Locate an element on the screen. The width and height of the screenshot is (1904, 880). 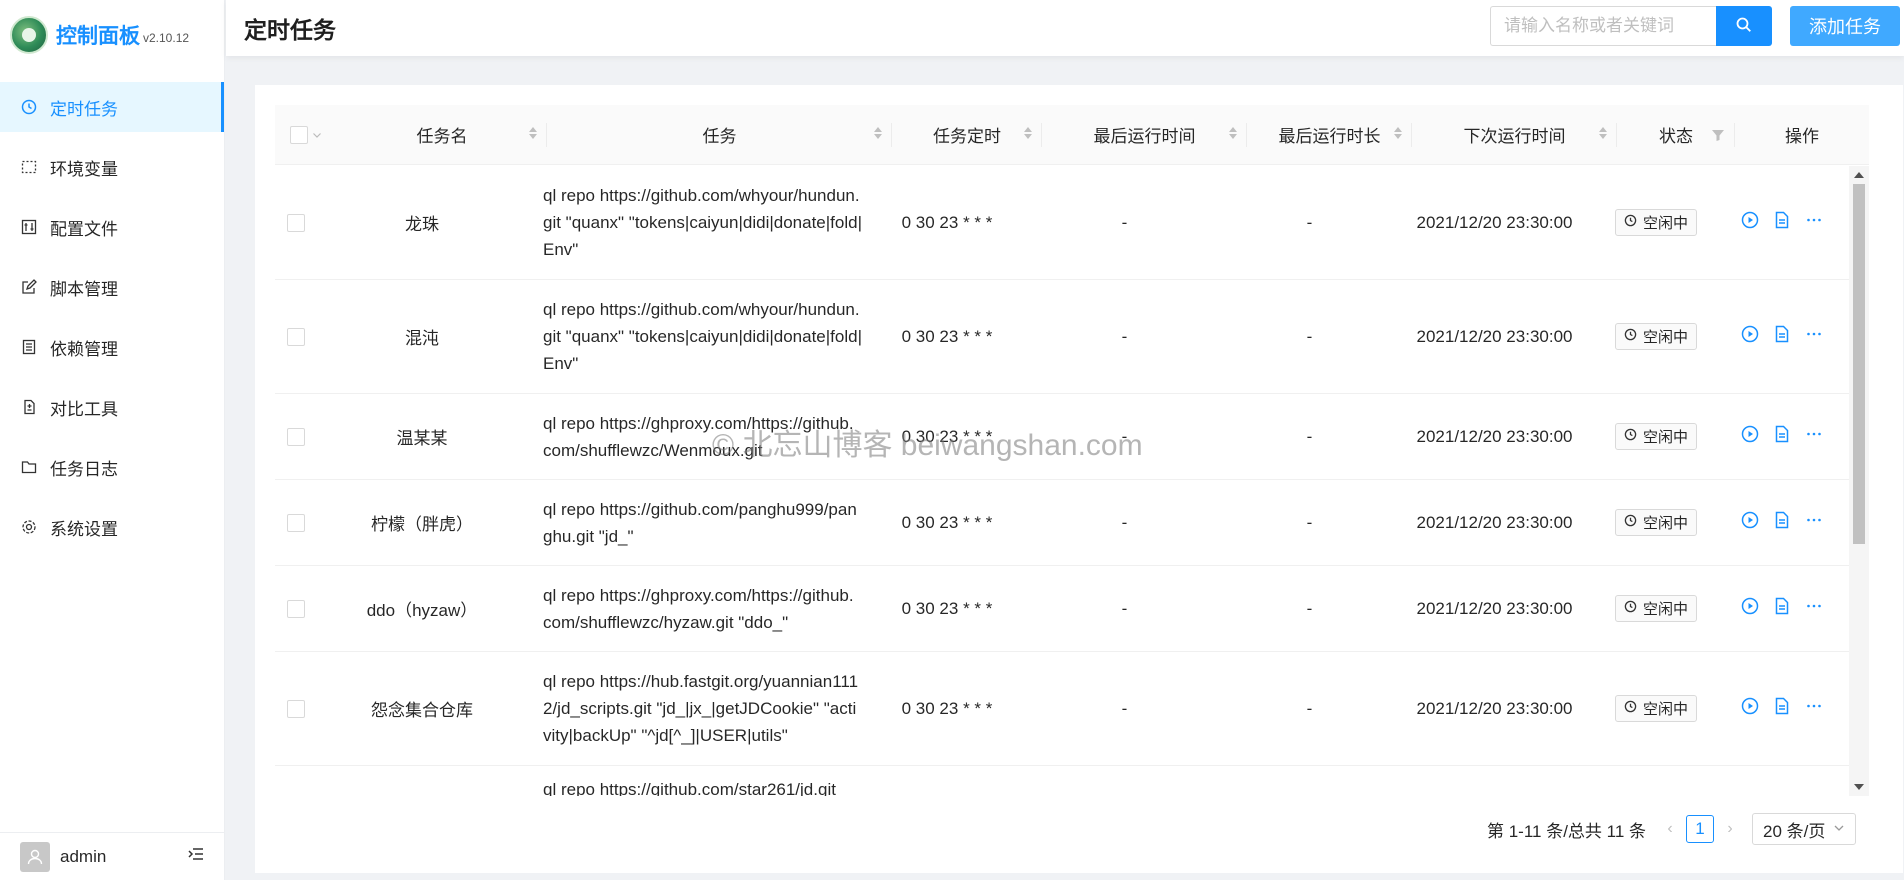
prev-page-icon: ‹ is located at coordinates (1670, 829).